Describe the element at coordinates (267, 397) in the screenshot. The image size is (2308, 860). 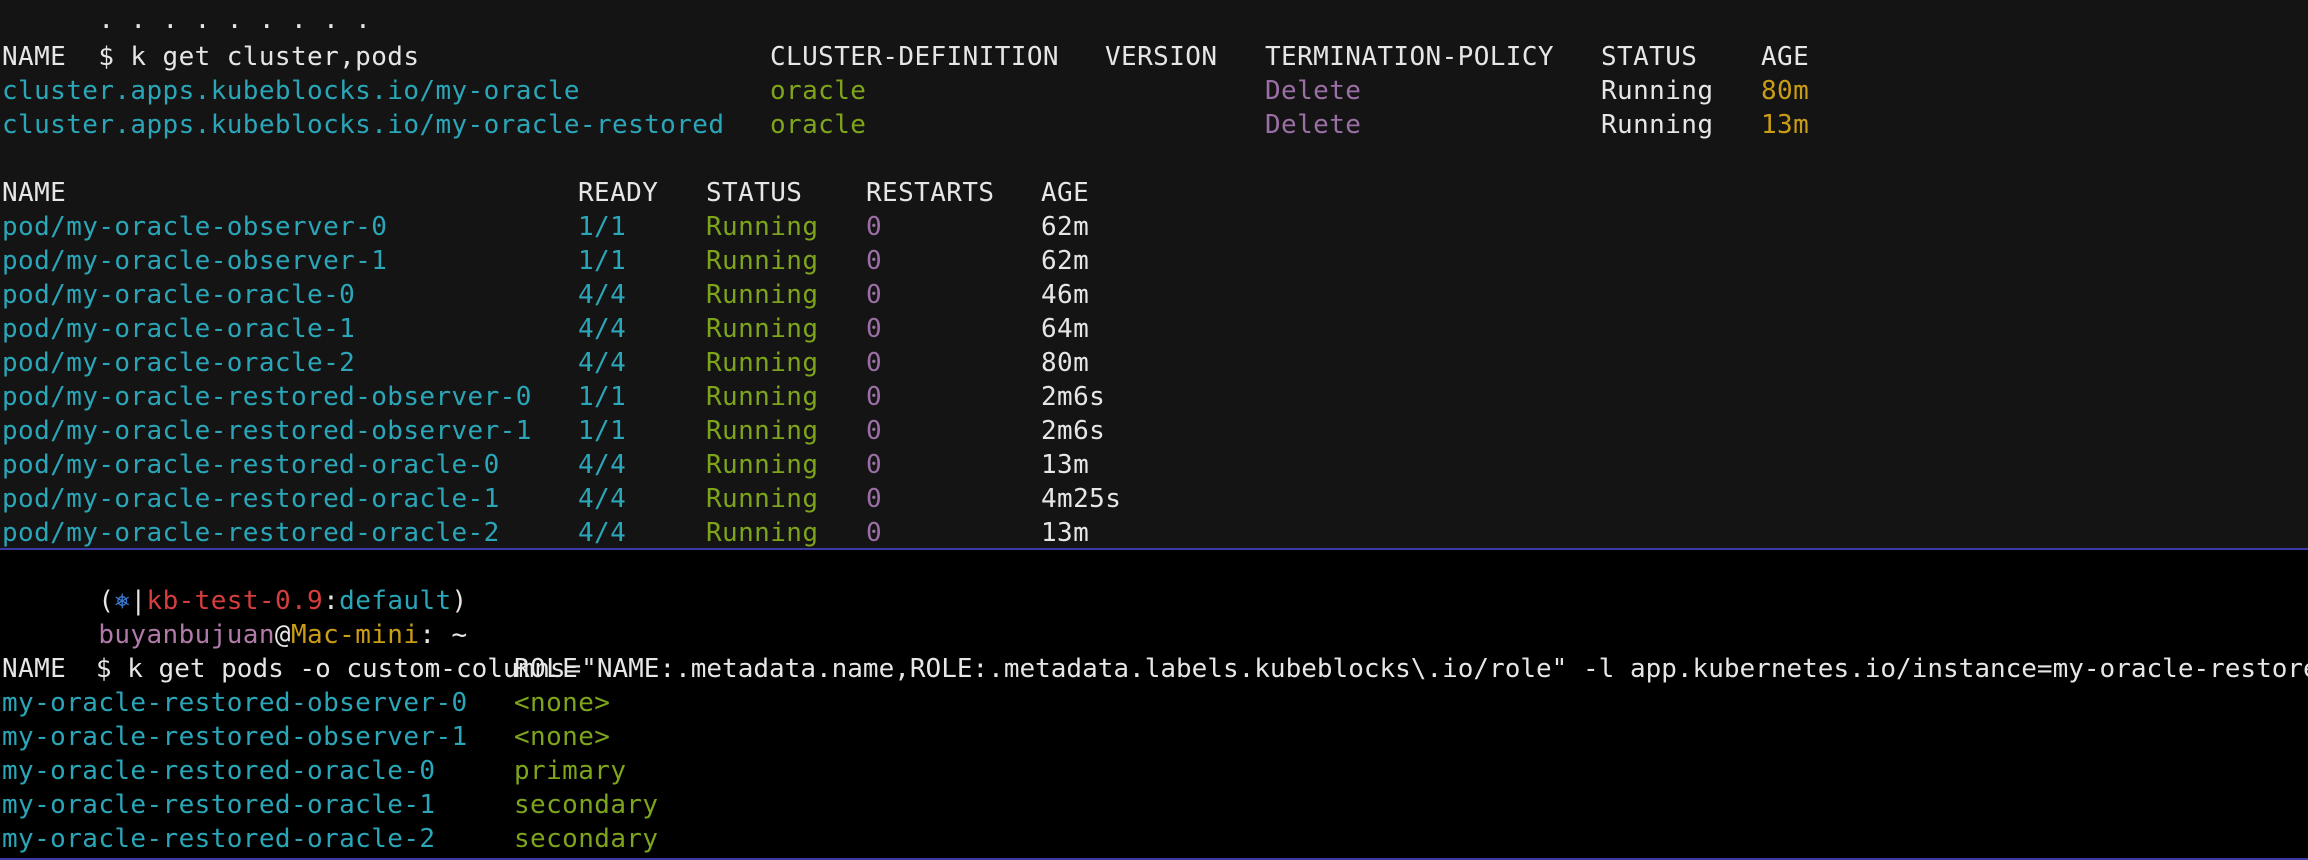
I see `pod-name: pod/my-oracle-restored-observer-0` at that location.